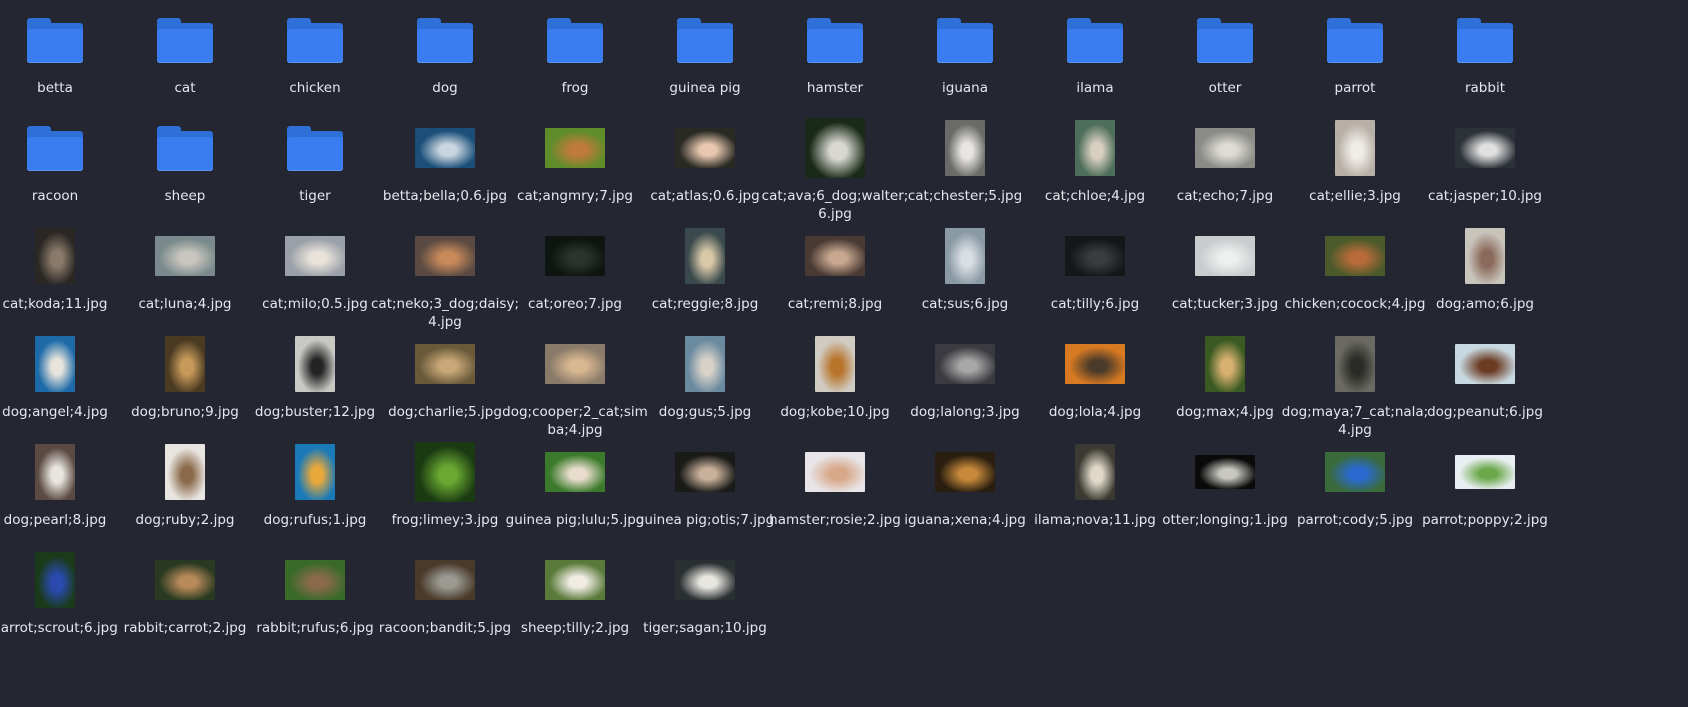 The image size is (1688, 707). What do you see at coordinates (185, 486) in the screenshot?
I see `image-file-item: dog;ruby;2.jpg` at bounding box center [185, 486].